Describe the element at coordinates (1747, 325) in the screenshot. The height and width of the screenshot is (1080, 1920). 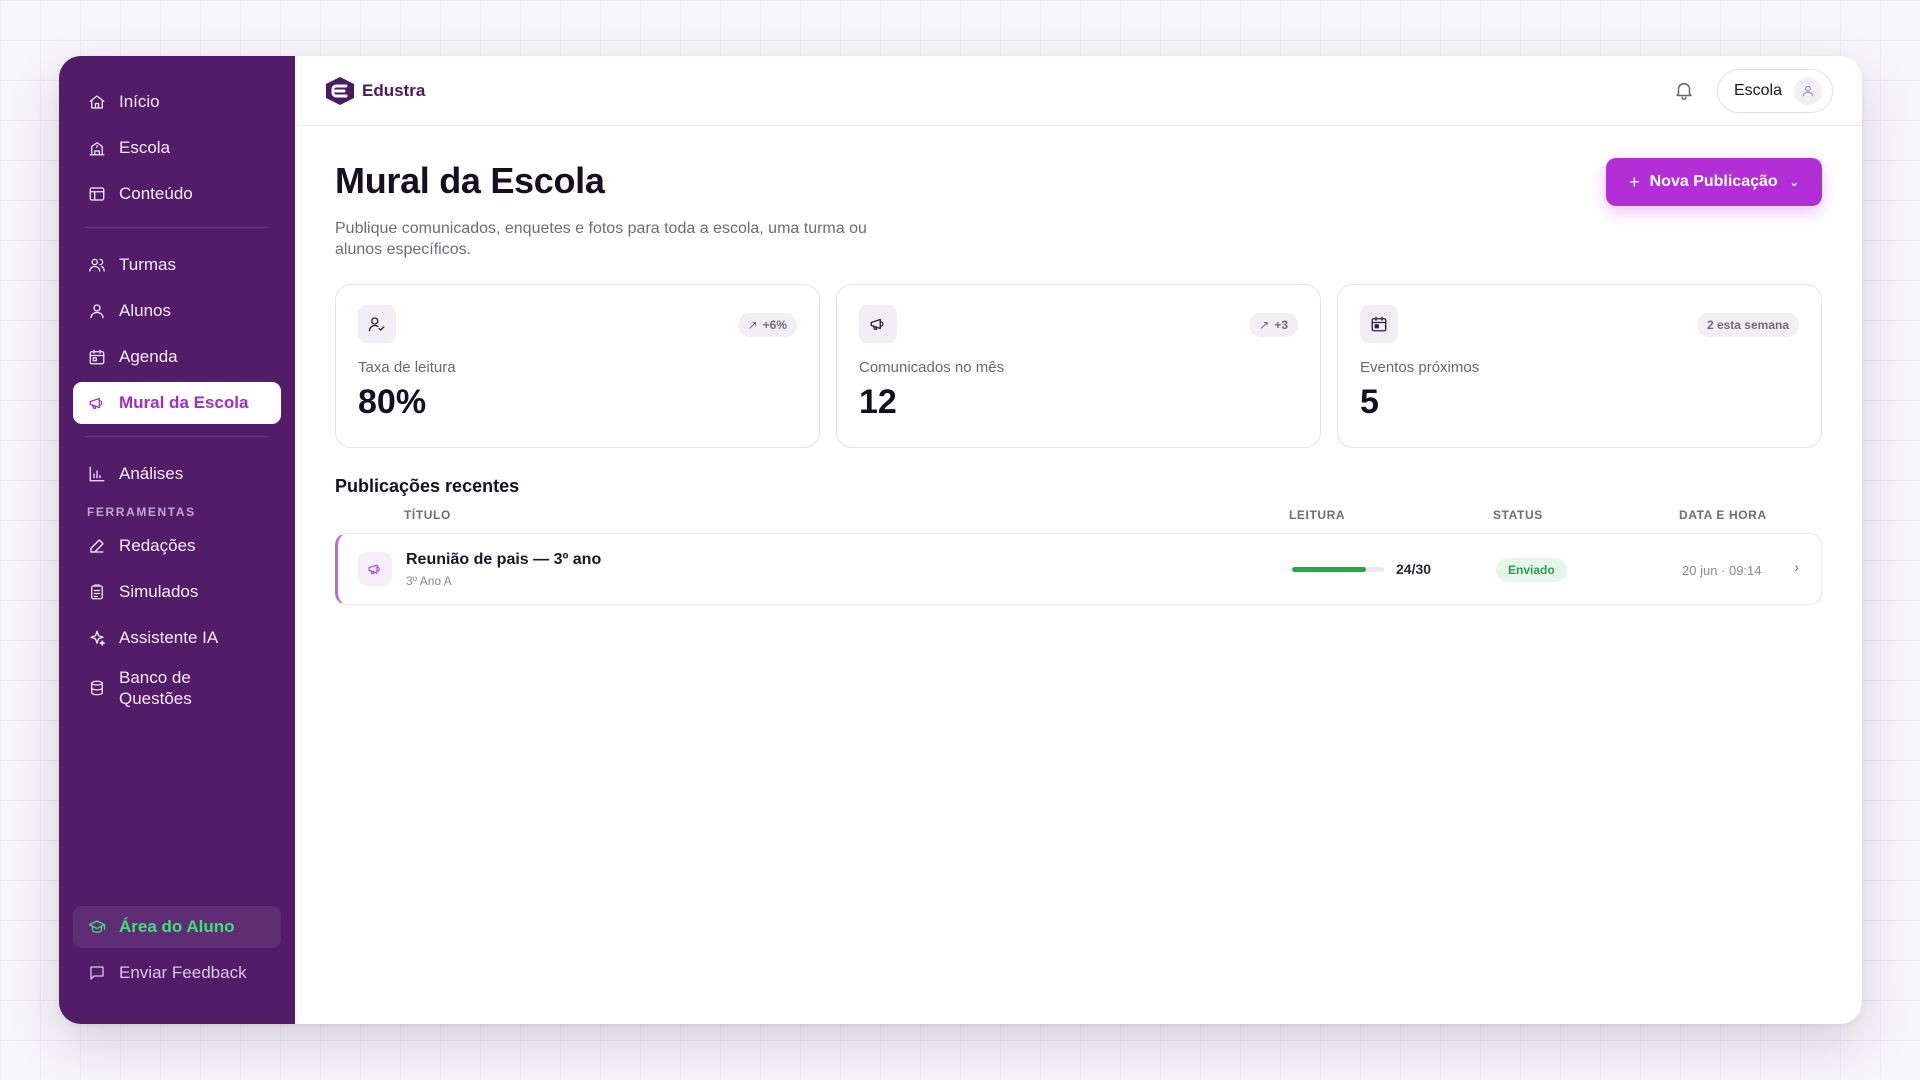
I see `week-badge: 2 esta semana` at that location.